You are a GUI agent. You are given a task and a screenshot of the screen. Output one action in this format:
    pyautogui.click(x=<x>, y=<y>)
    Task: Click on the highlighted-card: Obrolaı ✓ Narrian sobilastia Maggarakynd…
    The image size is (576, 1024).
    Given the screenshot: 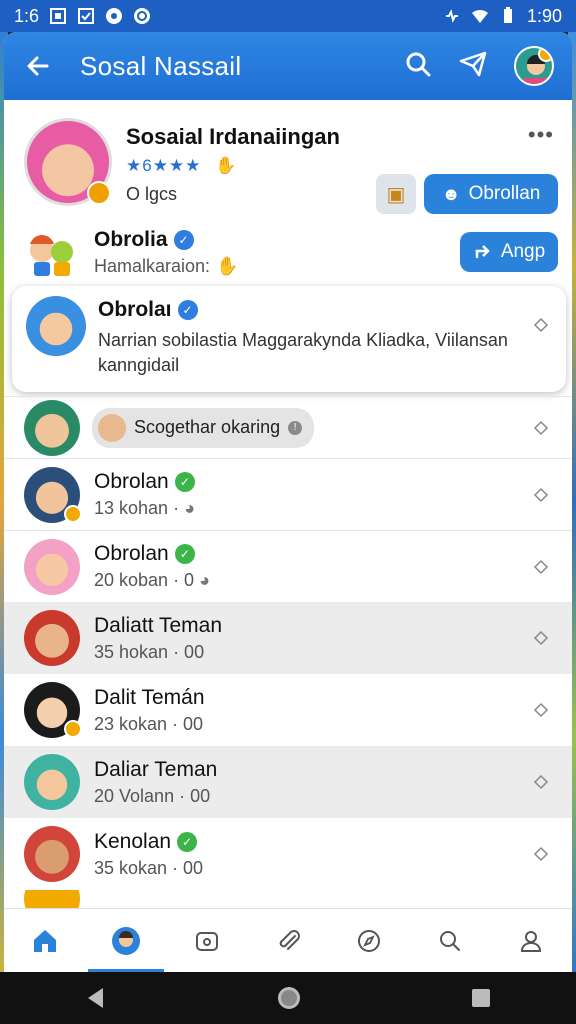 What is the action you would take?
    pyautogui.click(x=289, y=339)
    